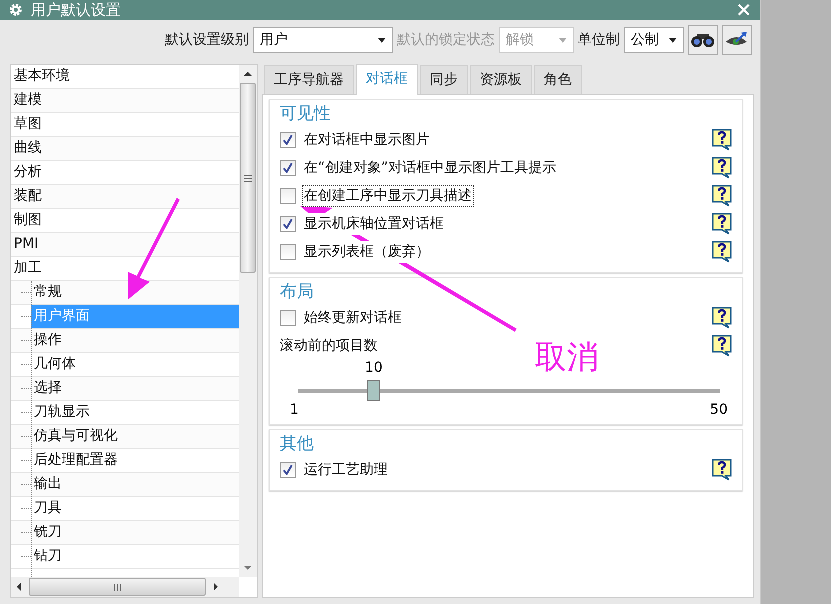 The width and height of the screenshot is (831, 604). Describe the element at coordinates (744, 10) in the screenshot. I see `close-icon` at that location.